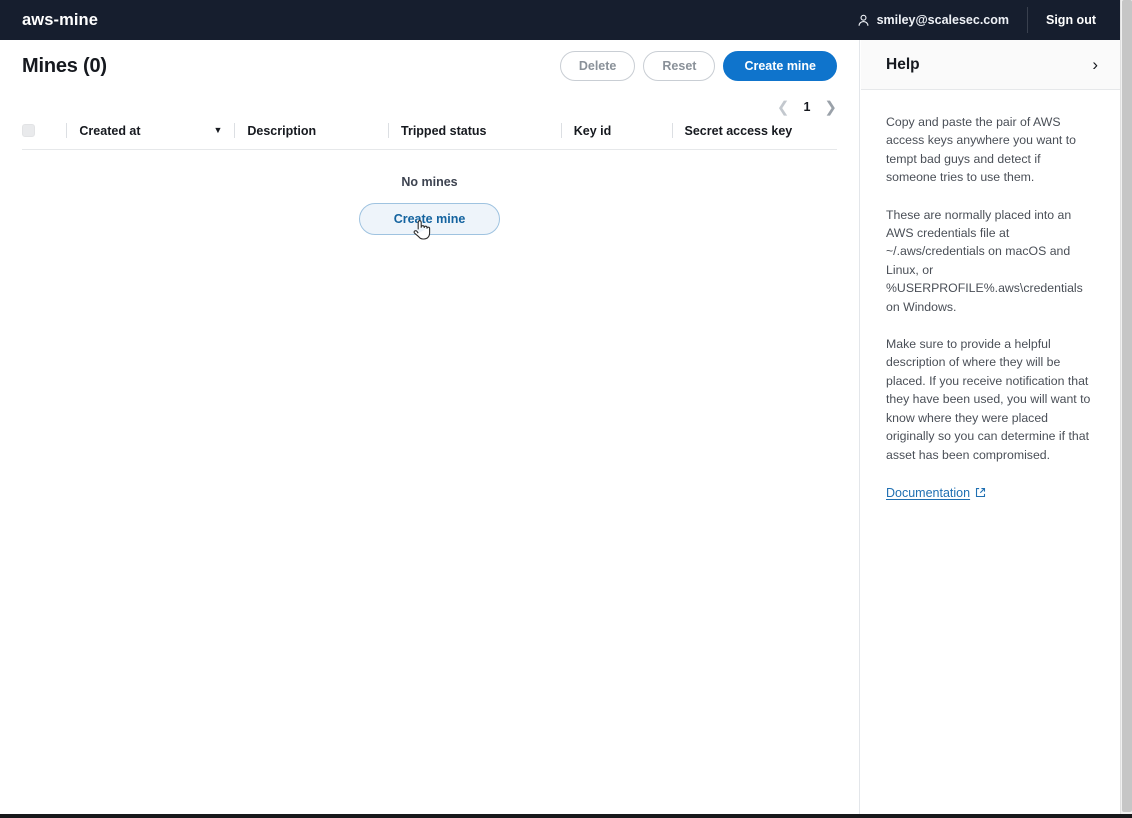  Describe the element at coordinates (863, 20) in the screenshot. I see `user-icon` at that location.